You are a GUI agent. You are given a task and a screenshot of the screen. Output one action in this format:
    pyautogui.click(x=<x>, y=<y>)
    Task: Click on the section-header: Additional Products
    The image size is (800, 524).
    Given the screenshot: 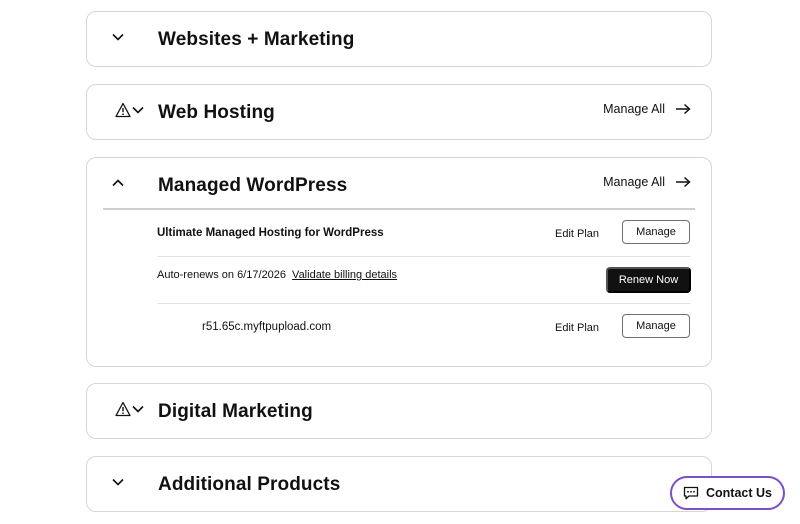 What is the action you would take?
    pyautogui.click(x=399, y=484)
    